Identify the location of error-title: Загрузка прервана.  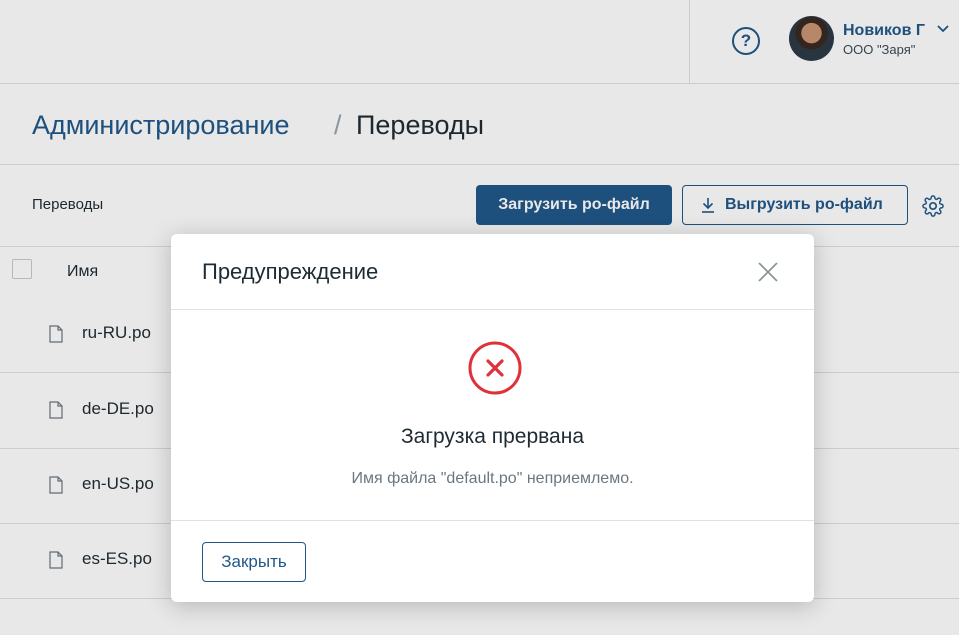
(492, 436).